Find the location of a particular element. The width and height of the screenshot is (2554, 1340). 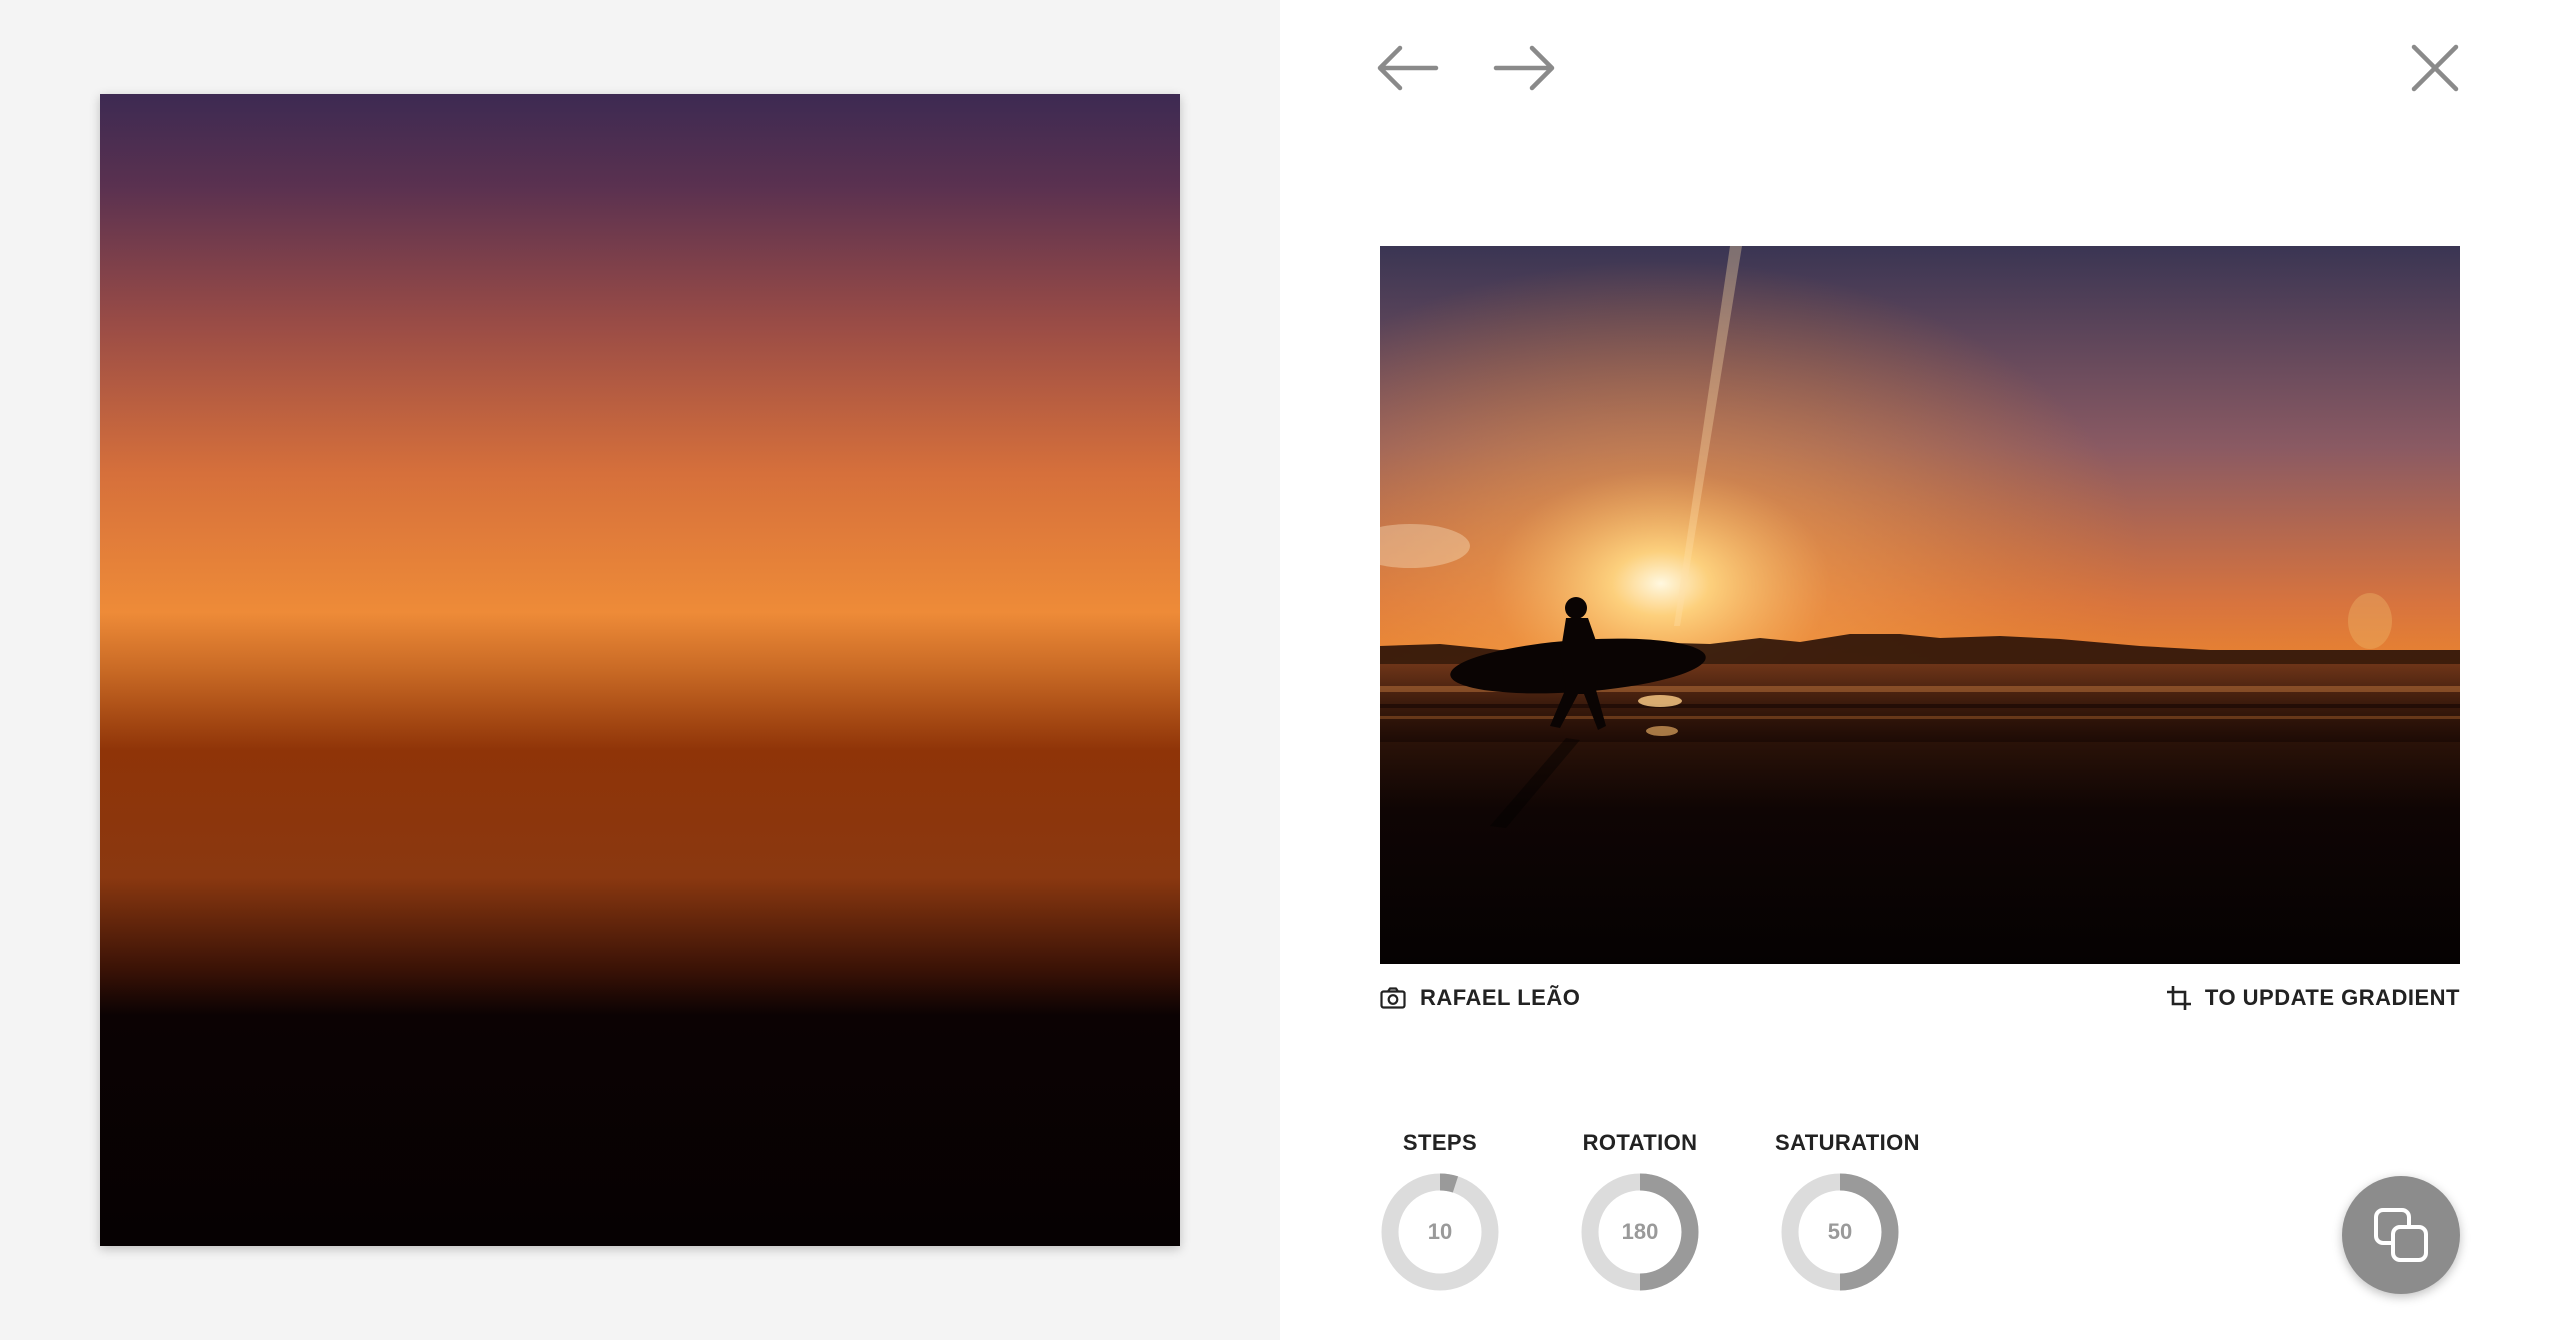

rotation-label: ROTATION is located at coordinates (1640, 1142).